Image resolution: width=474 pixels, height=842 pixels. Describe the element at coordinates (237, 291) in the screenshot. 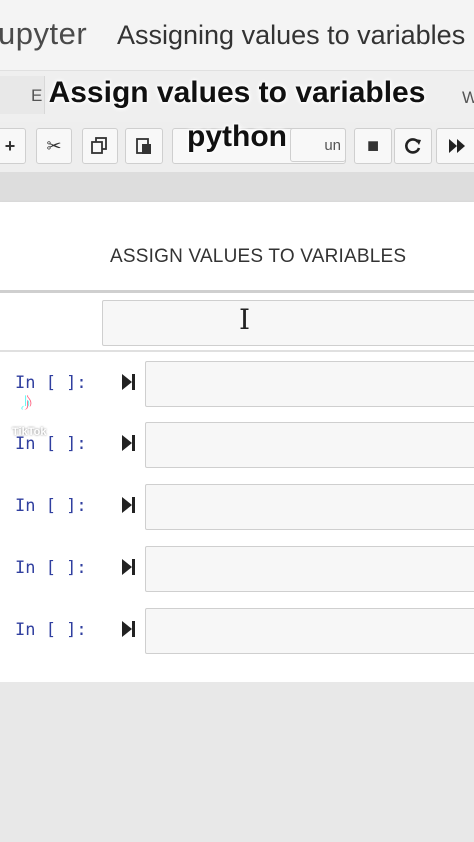

I see `markdown-divider` at that location.